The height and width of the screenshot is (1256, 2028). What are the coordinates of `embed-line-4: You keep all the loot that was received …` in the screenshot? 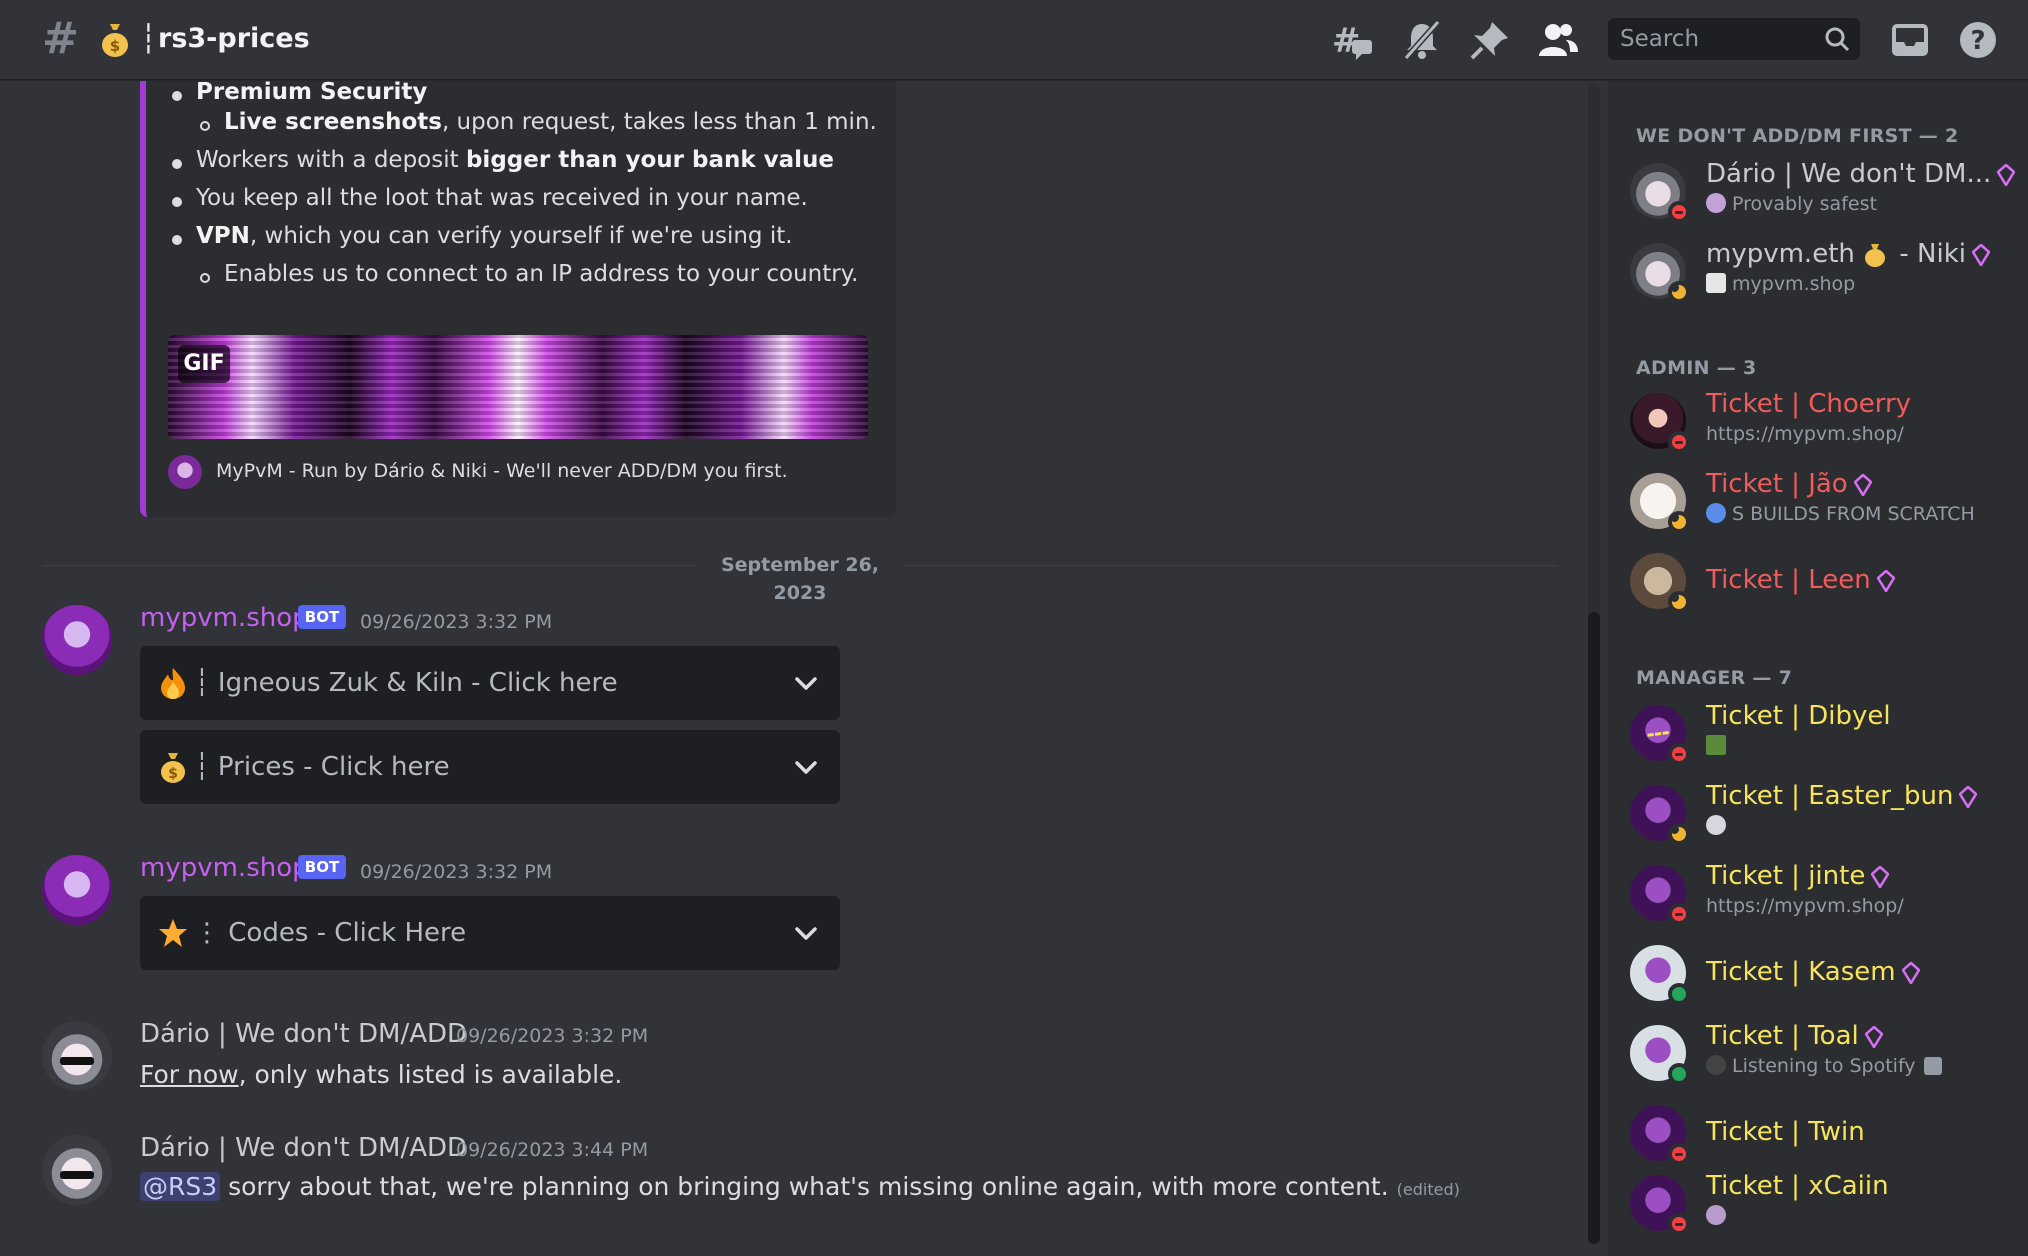 It's located at (502, 198).